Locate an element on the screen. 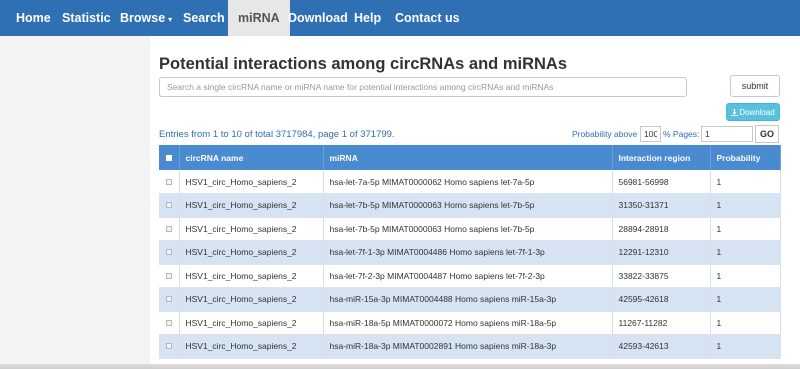 The width and height of the screenshot is (800, 369). cell-interaction-region: 28894-28918 is located at coordinates (661, 229).